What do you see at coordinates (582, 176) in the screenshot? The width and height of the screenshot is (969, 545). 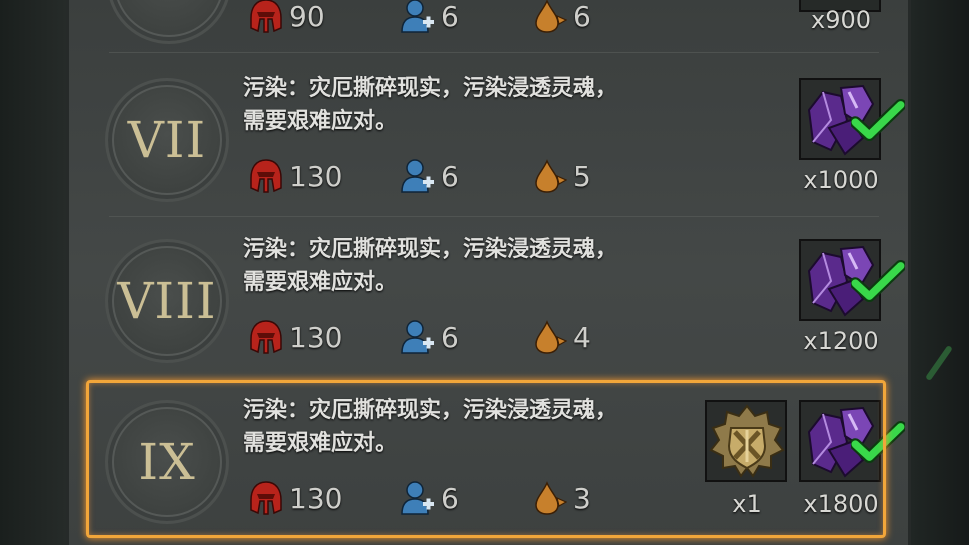 I see `drops-value: 5` at bounding box center [582, 176].